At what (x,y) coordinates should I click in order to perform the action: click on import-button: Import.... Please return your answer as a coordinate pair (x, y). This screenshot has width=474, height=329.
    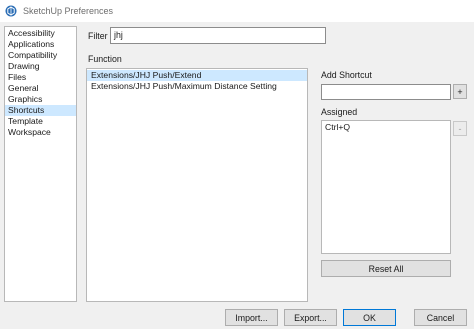
    Looking at the image, I should click on (251, 317).